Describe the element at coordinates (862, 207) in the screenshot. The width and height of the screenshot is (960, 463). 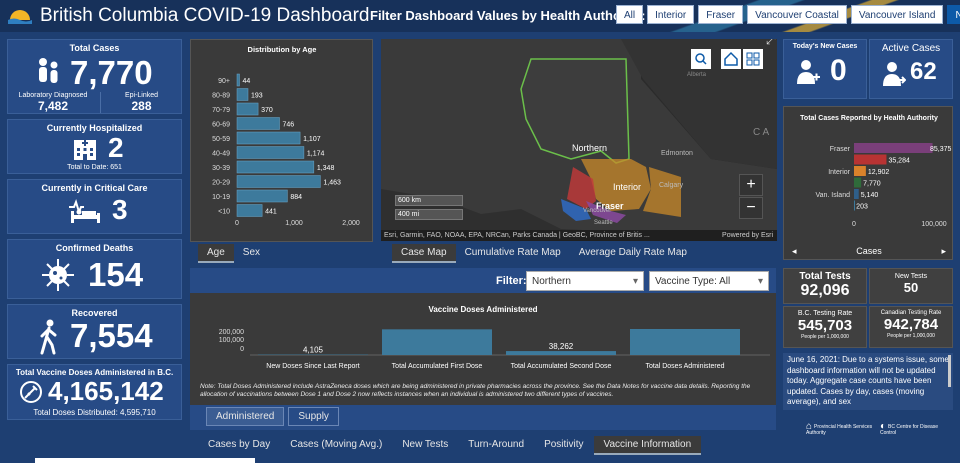
I see `ha-value-label: 203` at that location.